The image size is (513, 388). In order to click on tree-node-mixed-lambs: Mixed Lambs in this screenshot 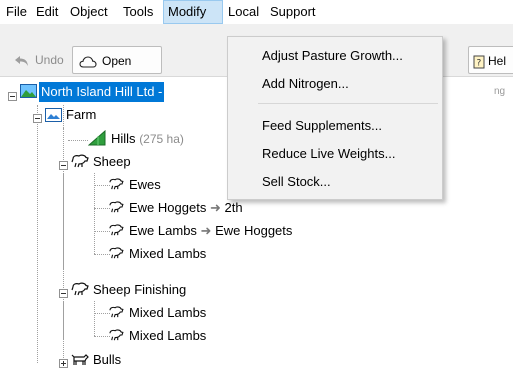, I will do `click(167, 254)`.